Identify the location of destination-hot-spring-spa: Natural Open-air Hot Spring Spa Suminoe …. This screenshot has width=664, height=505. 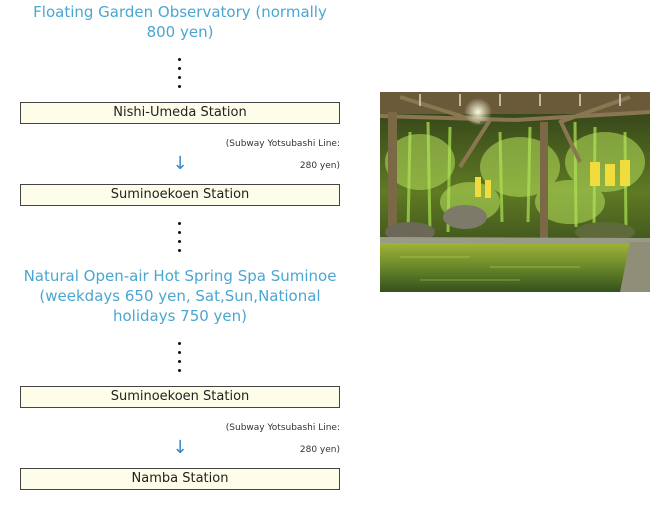
(180, 296).